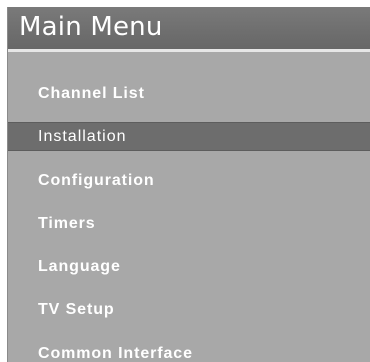 This screenshot has width=370, height=362. I want to click on menu-item-configuration: Configuration, so click(189, 180).